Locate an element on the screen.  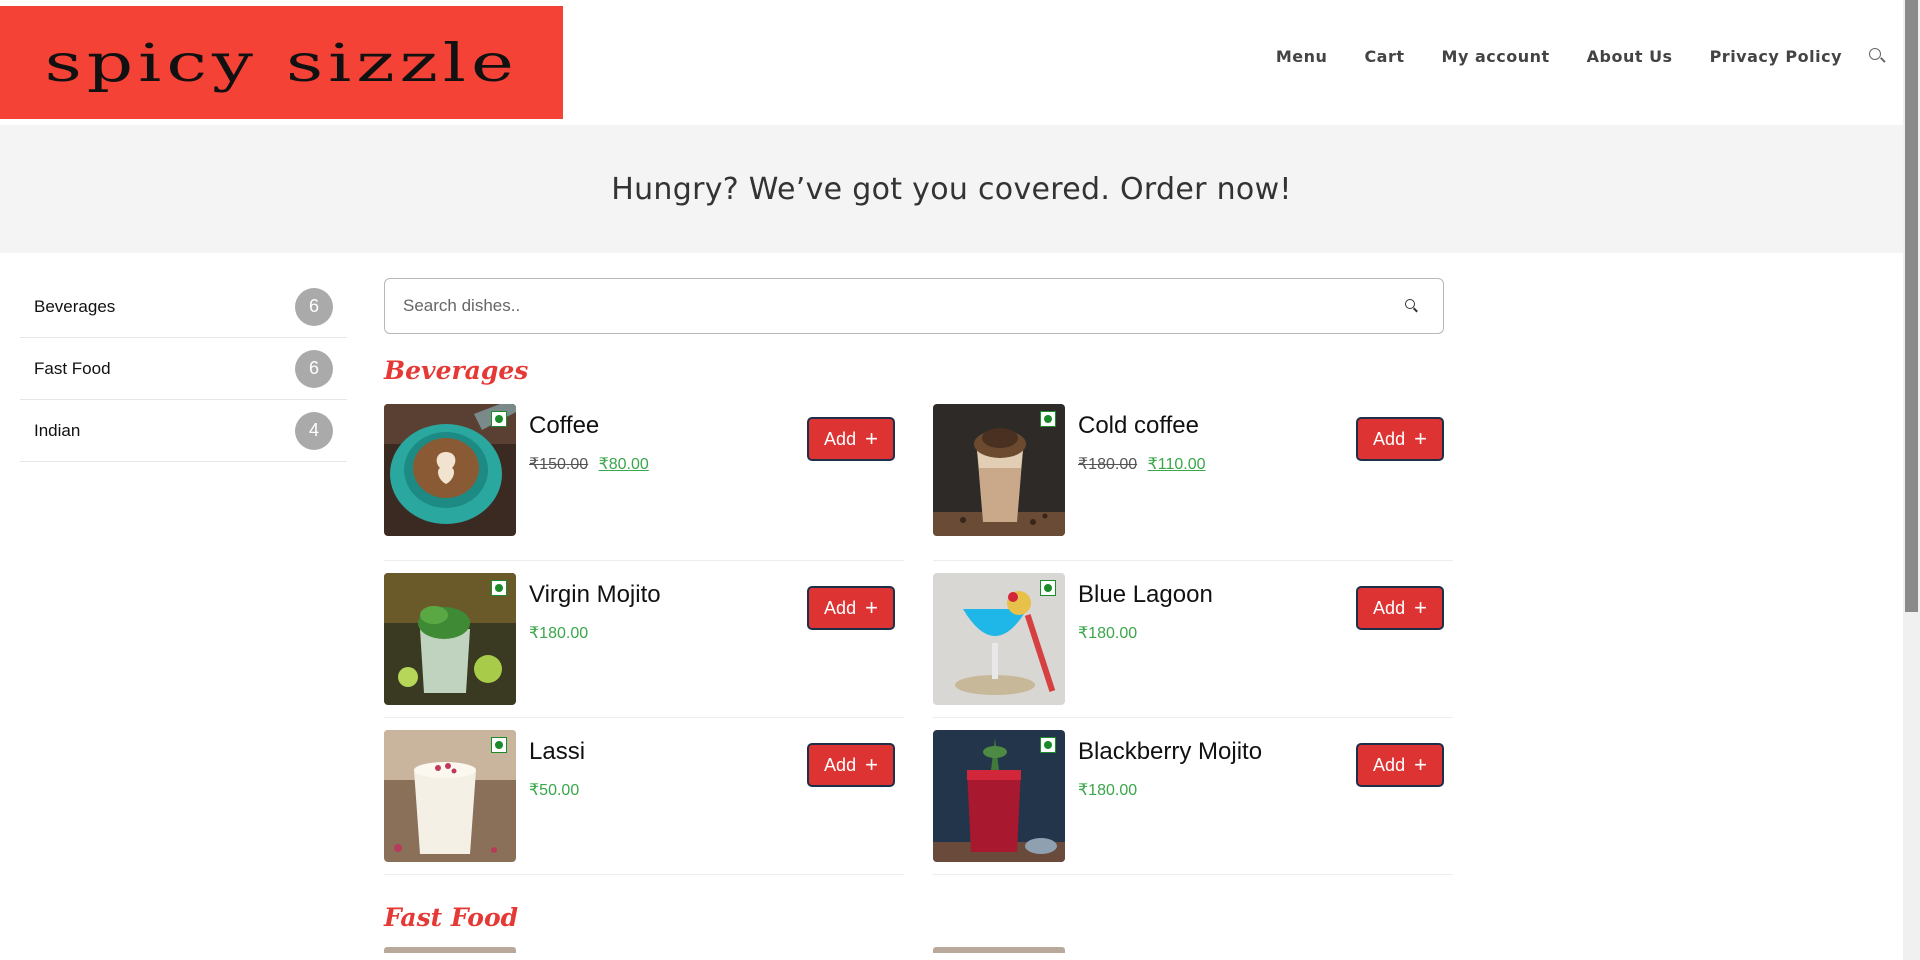
dish-card: Cold coffee ₹180.00 ₹110.00 Add + is located at coordinates (1193, 482).